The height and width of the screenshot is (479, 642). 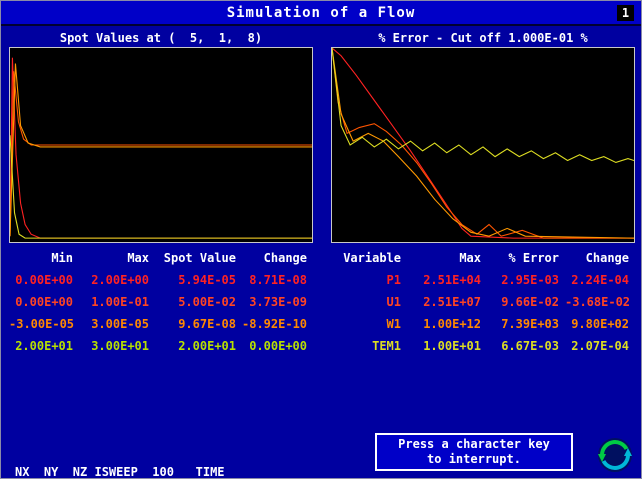 What do you see at coordinates (42, 324) in the screenshot?
I see `cell-min: -3.00E-05` at bounding box center [42, 324].